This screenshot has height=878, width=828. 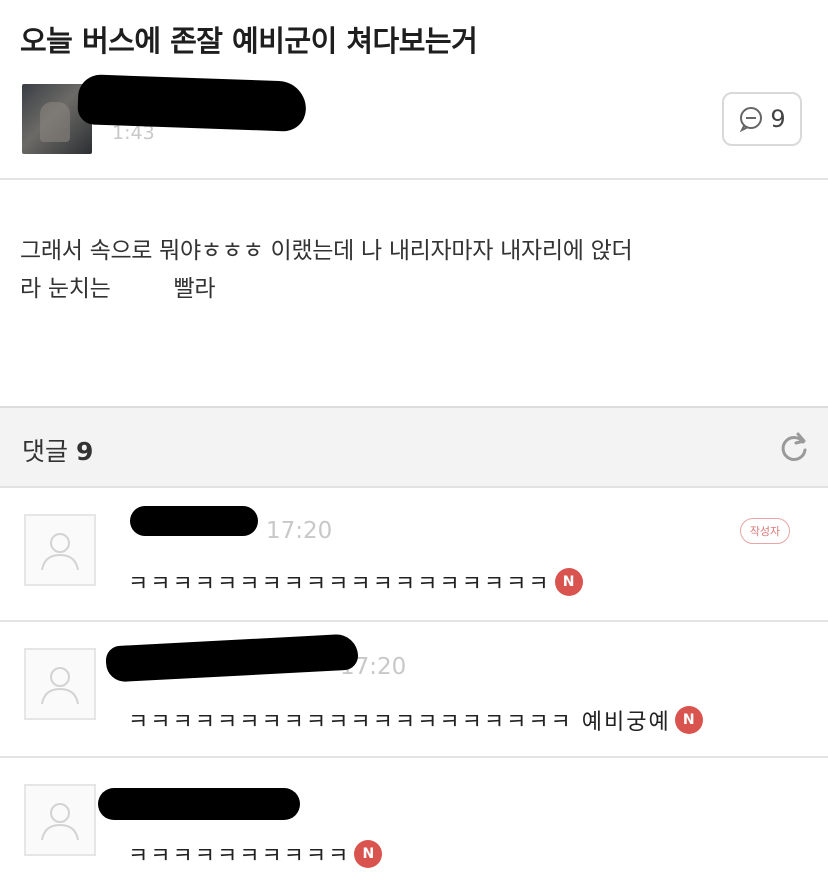 I want to click on comment-time: 17:20, so click(x=299, y=531).